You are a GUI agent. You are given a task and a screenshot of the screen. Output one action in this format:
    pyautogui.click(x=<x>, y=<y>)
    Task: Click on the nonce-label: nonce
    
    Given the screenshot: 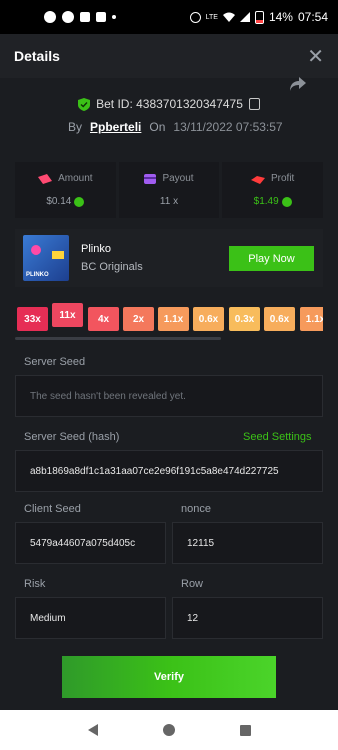 What is the action you would take?
    pyautogui.click(x=196, y=509)
    